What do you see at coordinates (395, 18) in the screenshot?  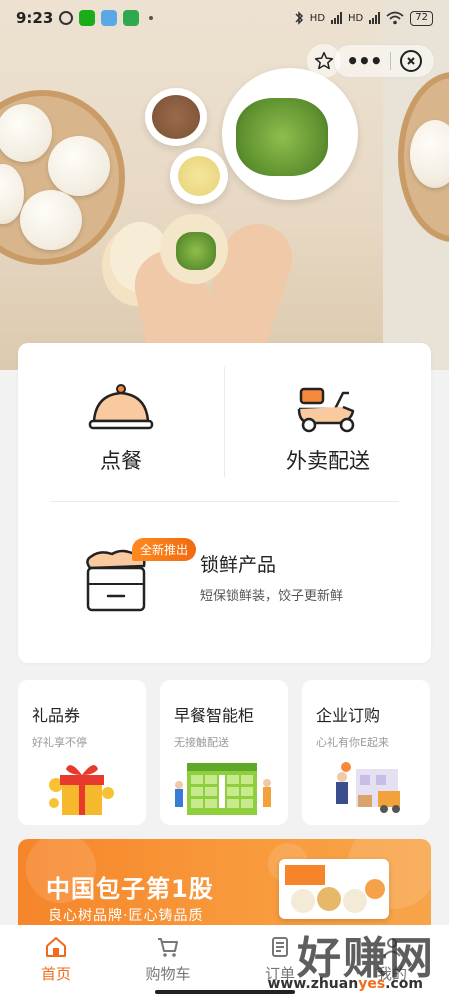 I see `wifi-icon` at bounding box center [395, 18].